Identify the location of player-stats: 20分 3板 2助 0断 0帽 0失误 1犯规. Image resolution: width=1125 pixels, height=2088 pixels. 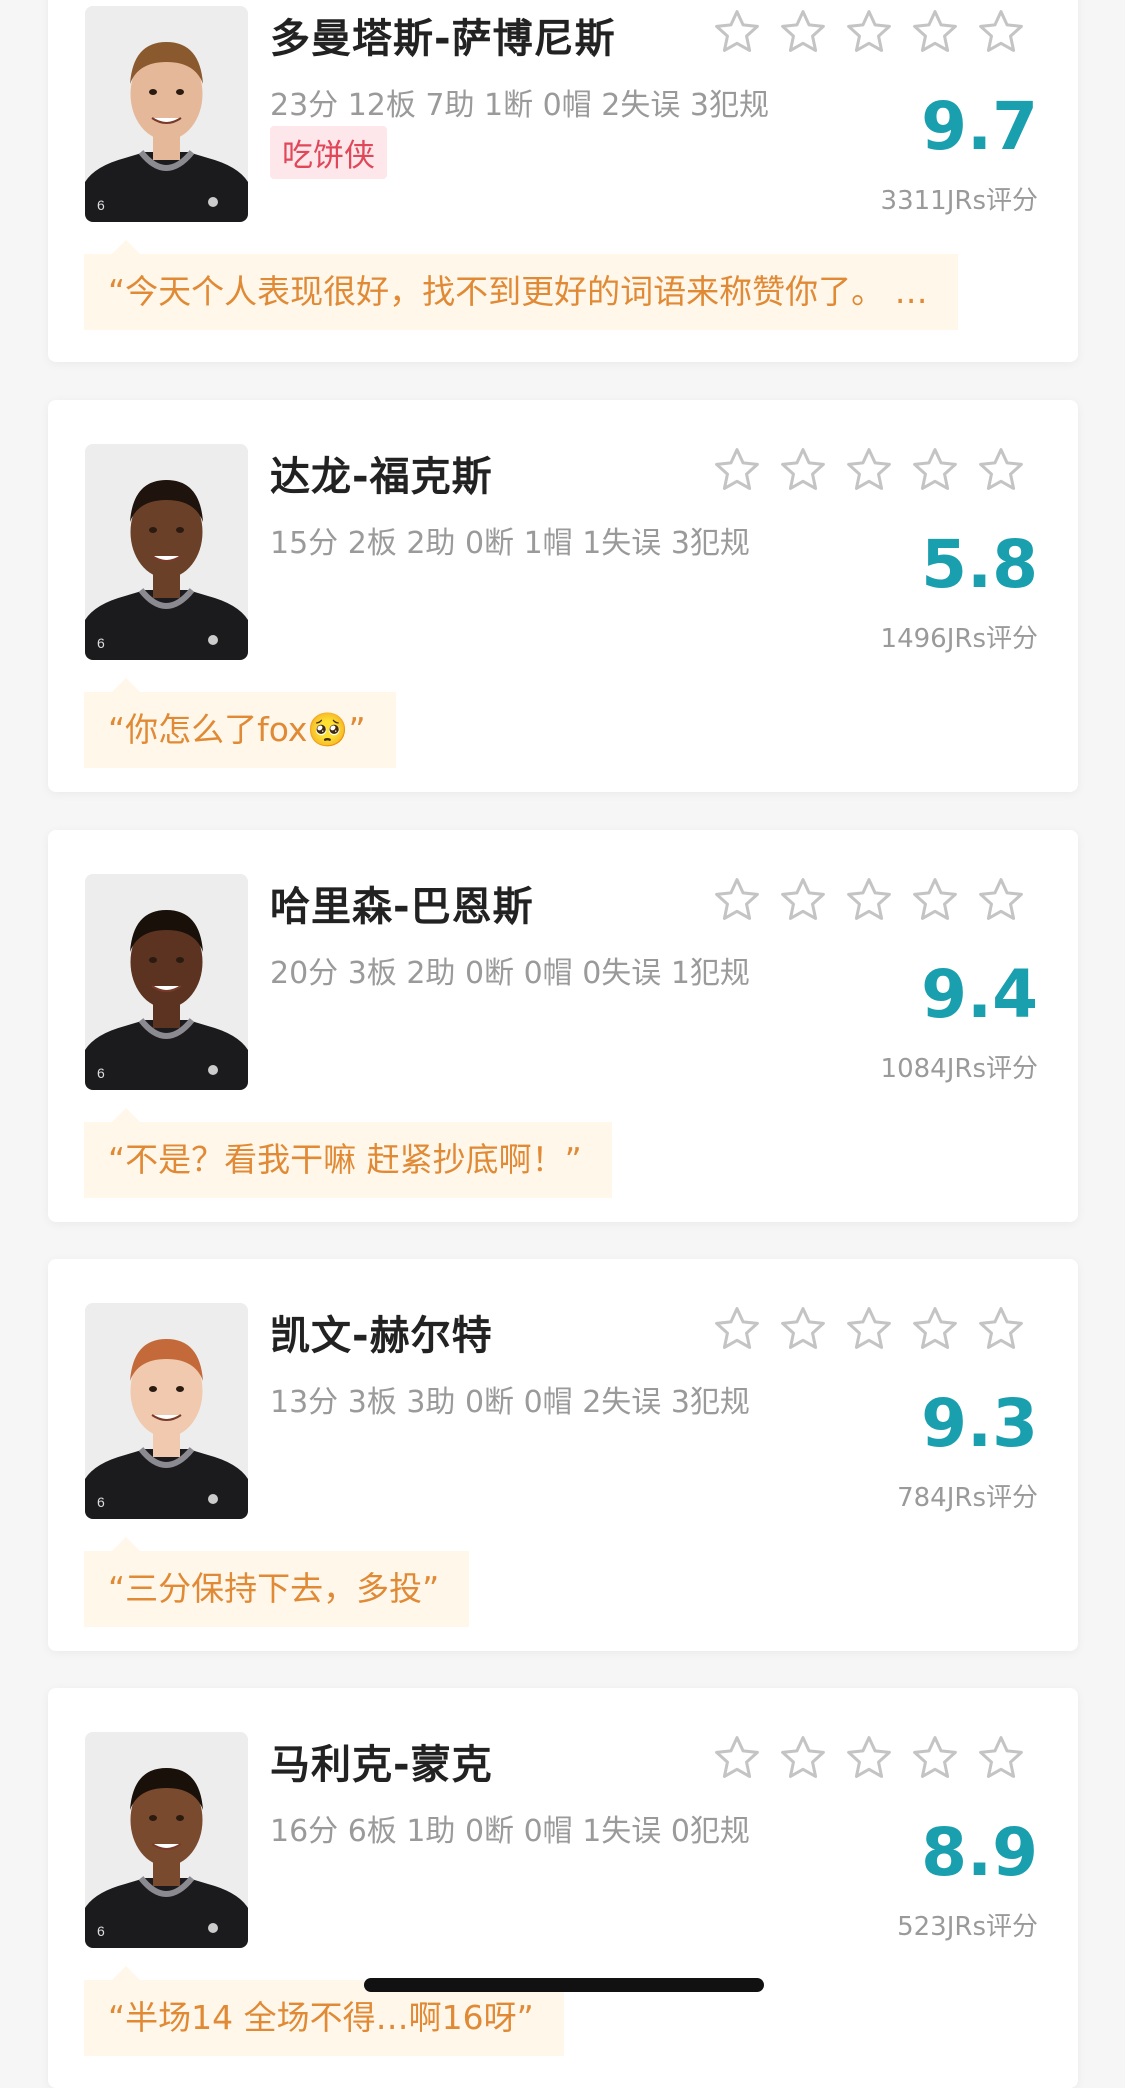
(510, 973).